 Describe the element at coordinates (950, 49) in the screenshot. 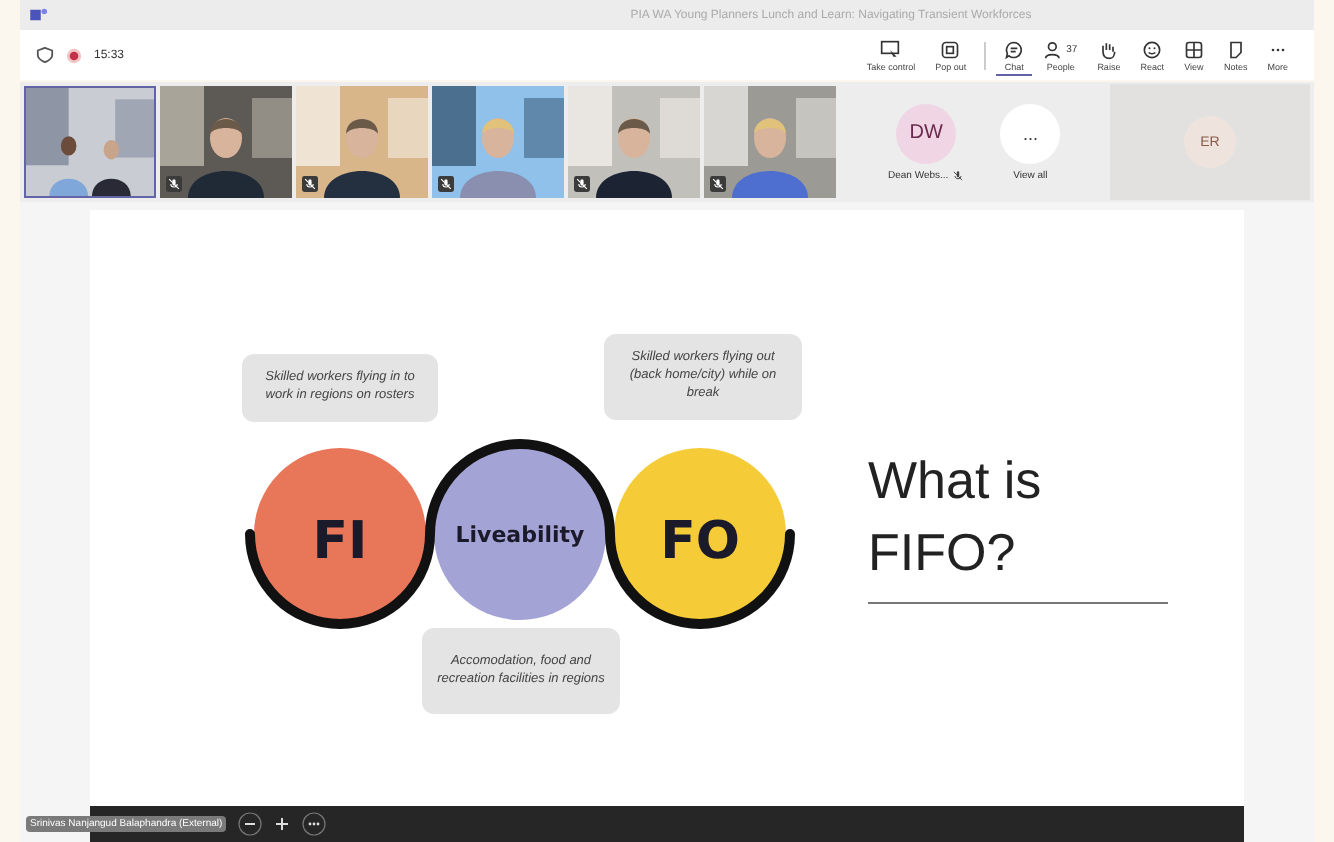

I see `pop-out-icon` at that location.